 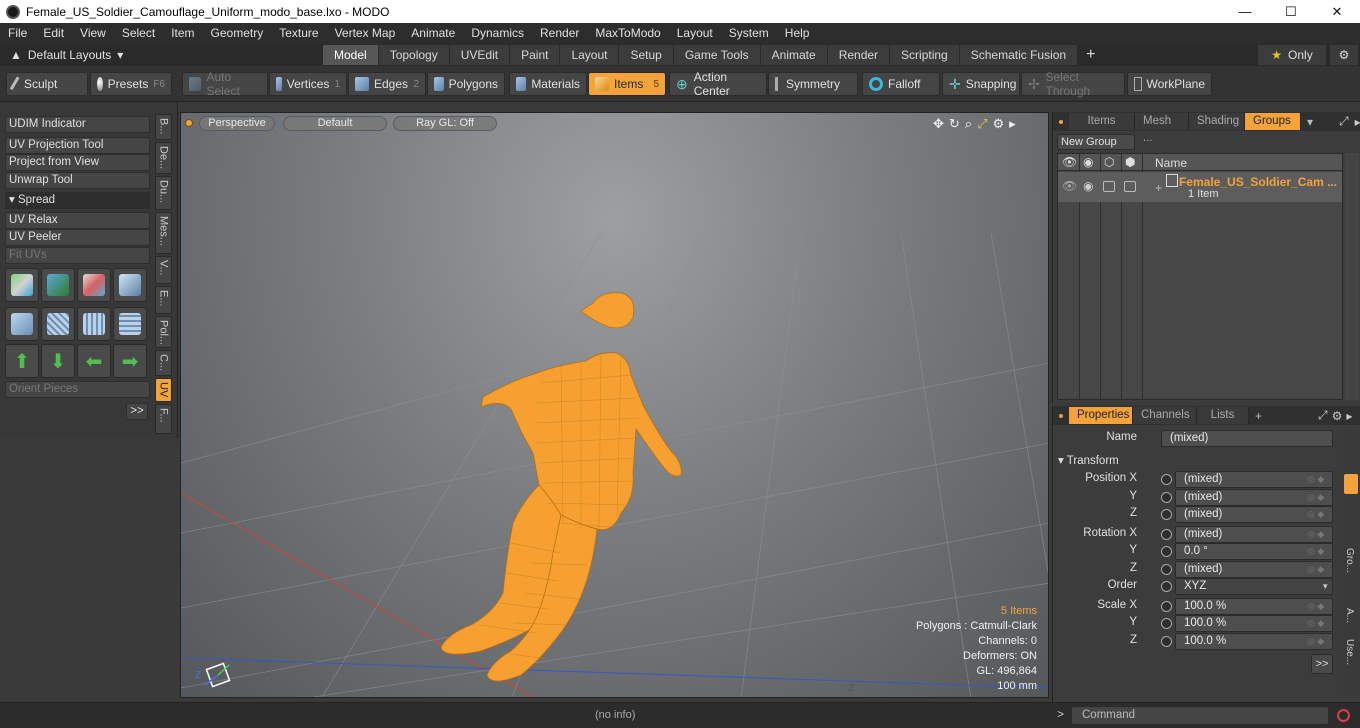 What do you see at coordinates (17, 33) in the screenshot?
I see `menu-file: File` at bounding box center [17, 33].